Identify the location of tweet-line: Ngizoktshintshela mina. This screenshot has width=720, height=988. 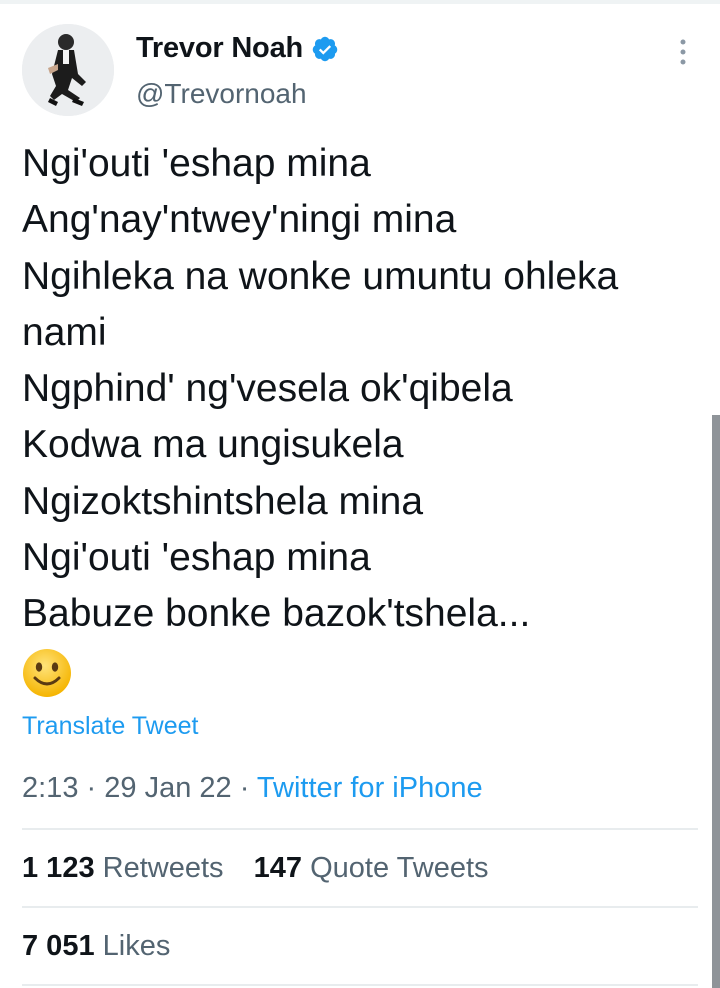
(223, 501).